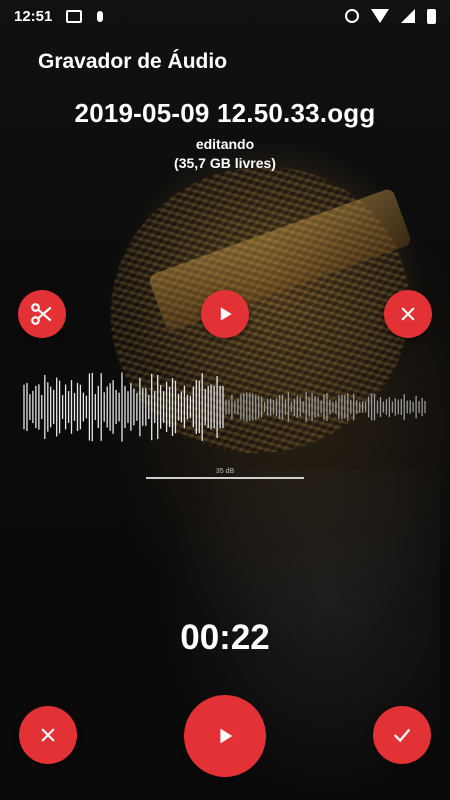 The height and width of the screenshot is (800, 450). What do you see at coordinates (225, 16) in the screenshot?
I see `status-bar: 12:51` at bounding box center [225, 16].